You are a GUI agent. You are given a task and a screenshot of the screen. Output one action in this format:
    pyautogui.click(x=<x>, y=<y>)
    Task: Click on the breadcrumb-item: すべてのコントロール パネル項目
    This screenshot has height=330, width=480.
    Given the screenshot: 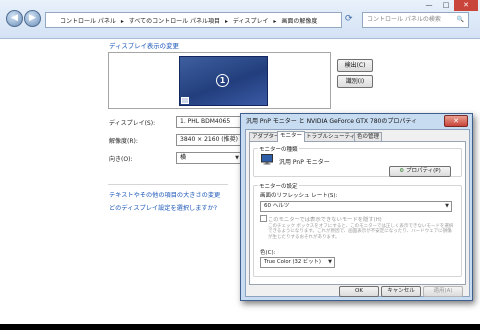 What is the action you would take?
    pyautogui.click(x=174, y=21)
    